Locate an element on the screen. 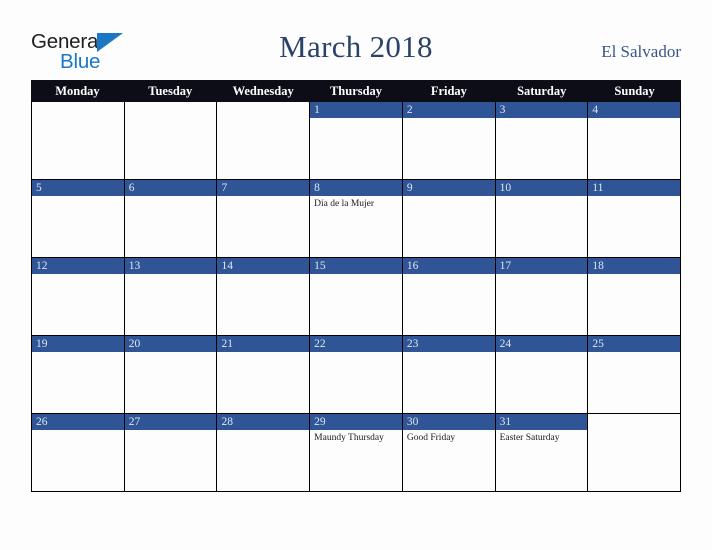 Image resolution: width=712 pixels, height=550 pixels. calendar-date-number: 31 is located at coordinates (541, 422).